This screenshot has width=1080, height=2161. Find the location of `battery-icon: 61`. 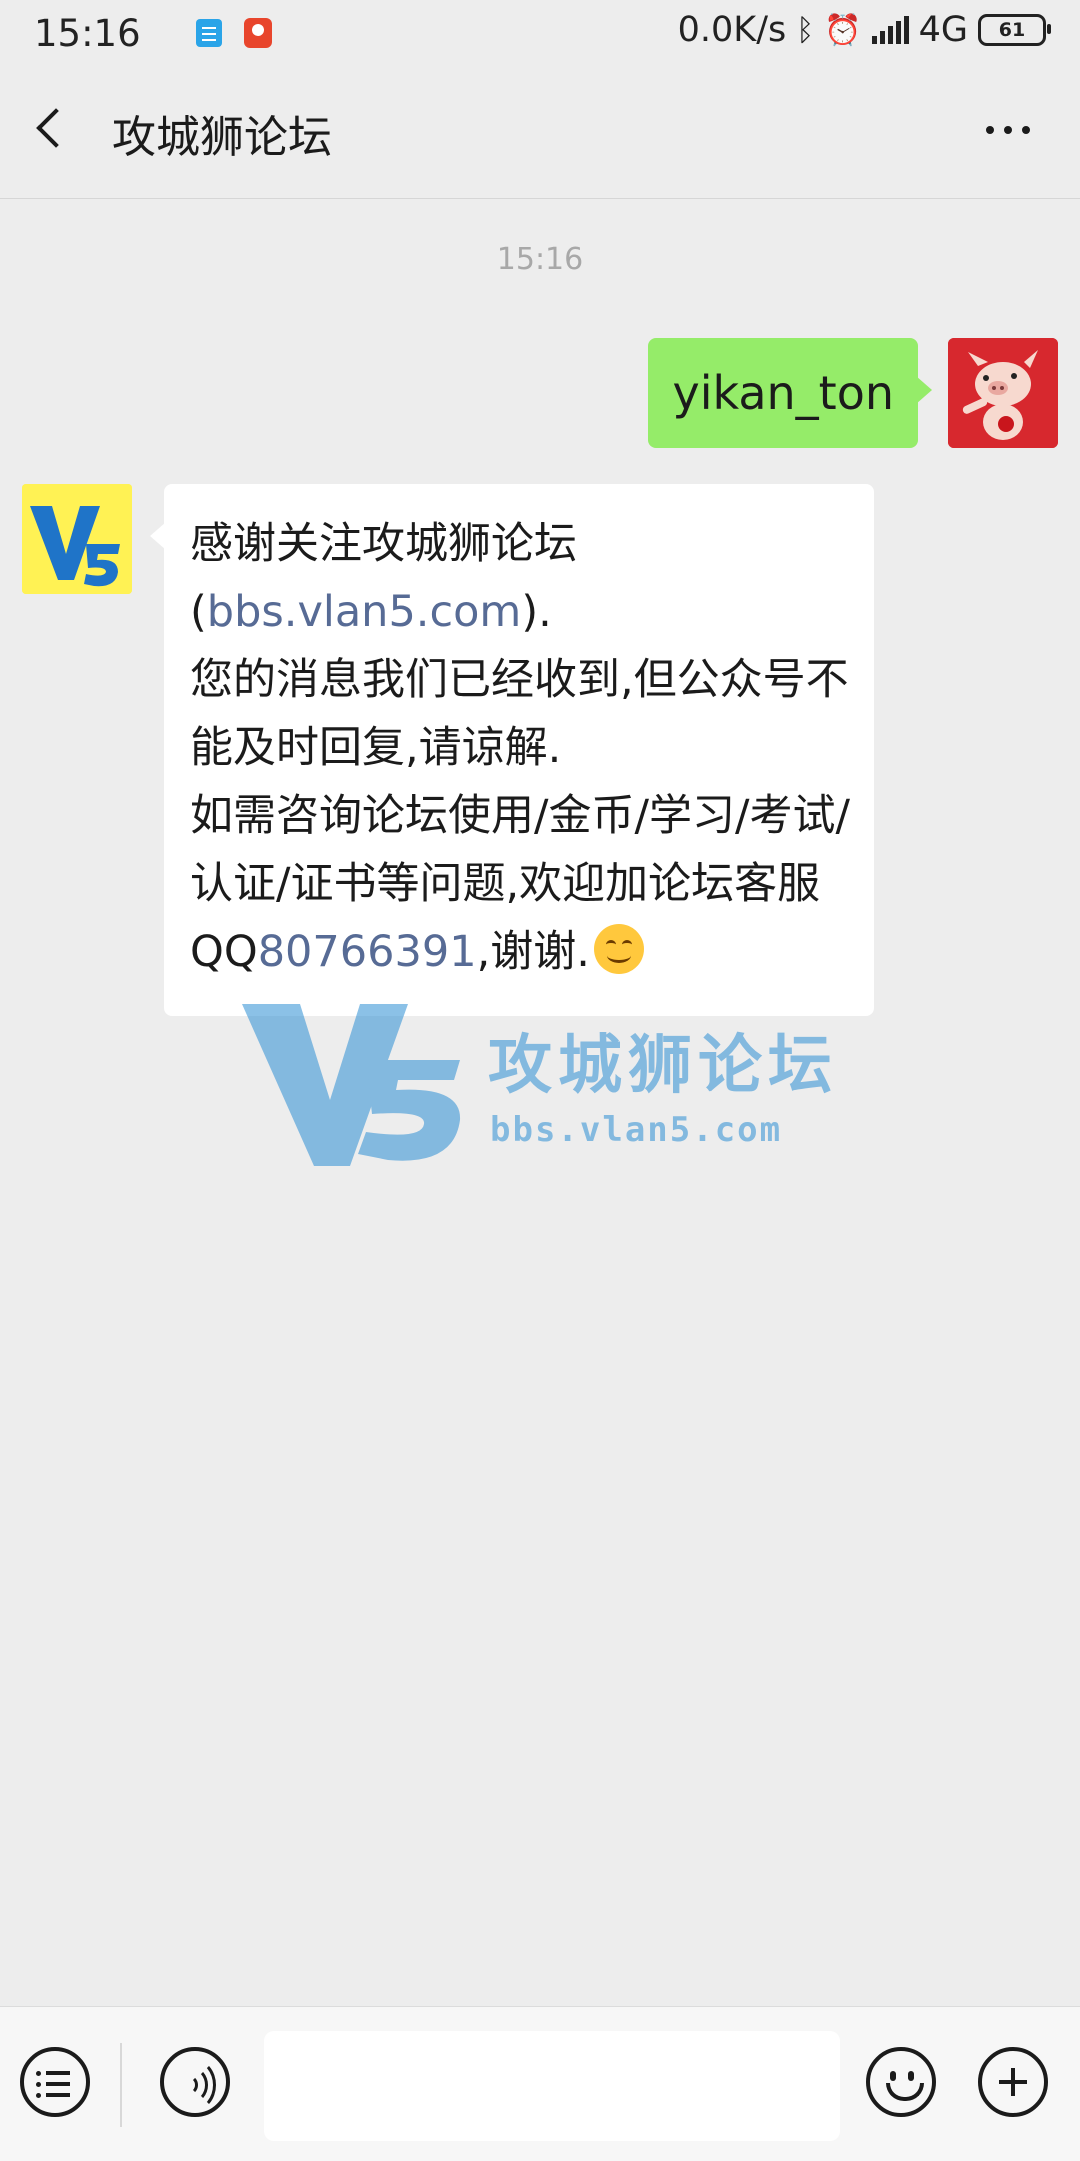

battery-icon: 61 is located at coordinates (1014, 30).